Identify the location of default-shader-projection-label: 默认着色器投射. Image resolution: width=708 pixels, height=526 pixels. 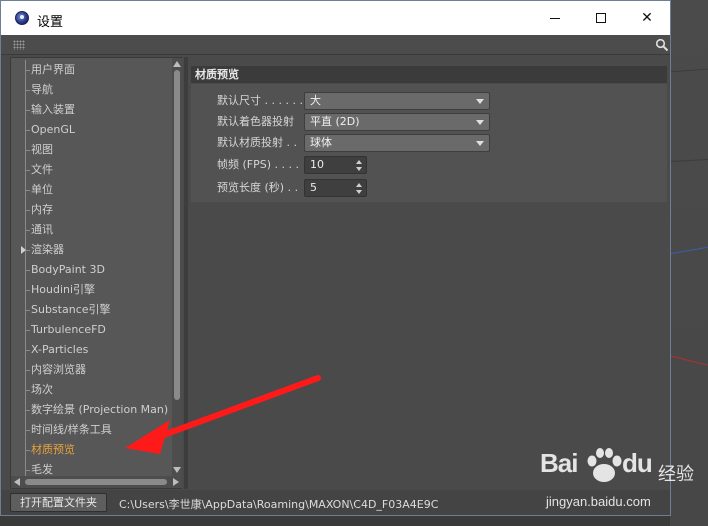
(255, 121).